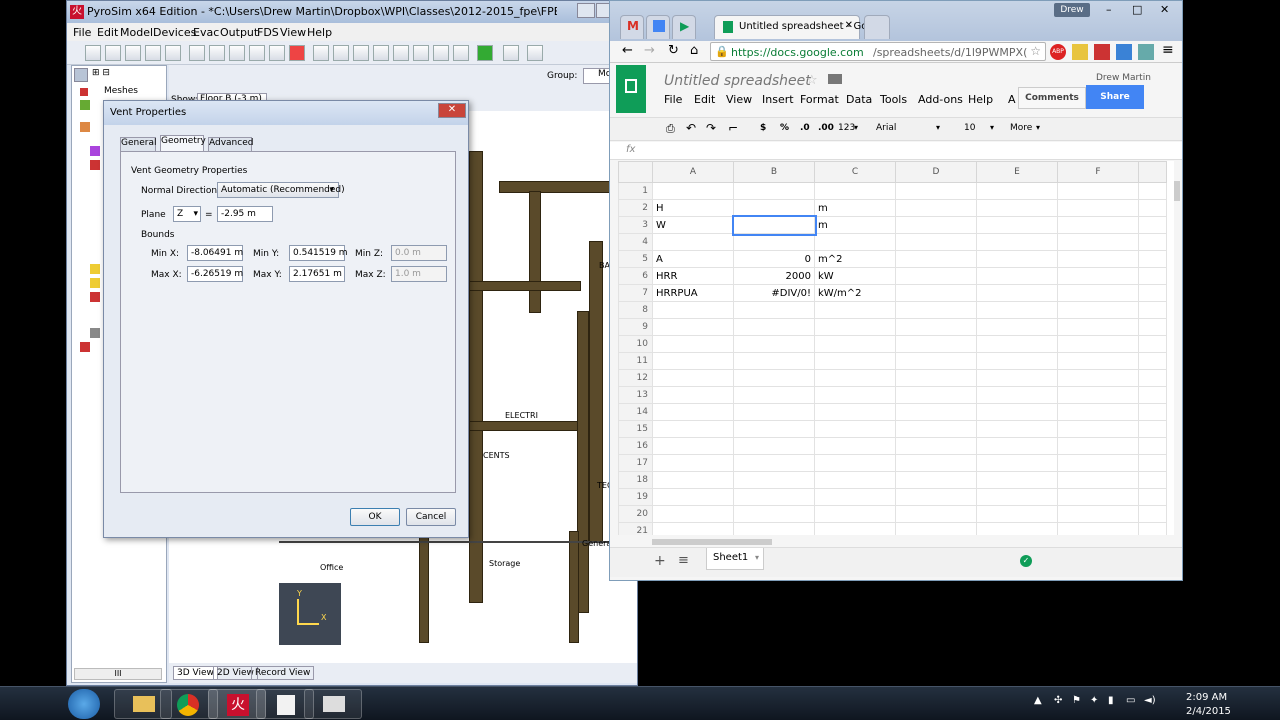  I want to click on undo-icon, so click(197, 53).